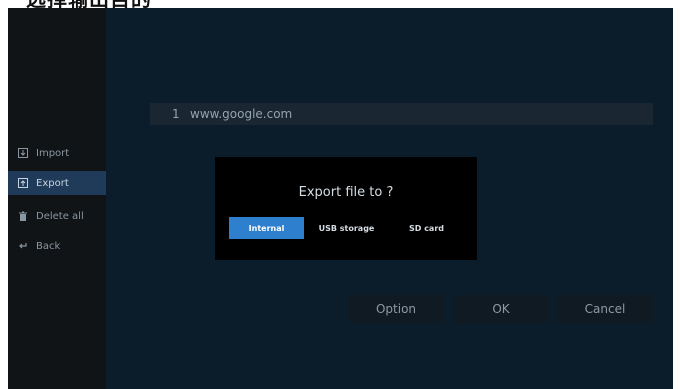 This screenshot has height=389, width=681. Describe the element at coordinates (501, 309) in the screenshot. I see `ok-button: OK` at that location.